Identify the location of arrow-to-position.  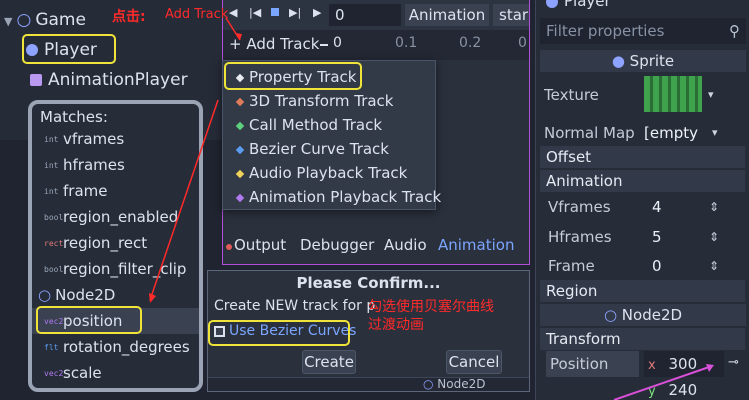
(184, 200).